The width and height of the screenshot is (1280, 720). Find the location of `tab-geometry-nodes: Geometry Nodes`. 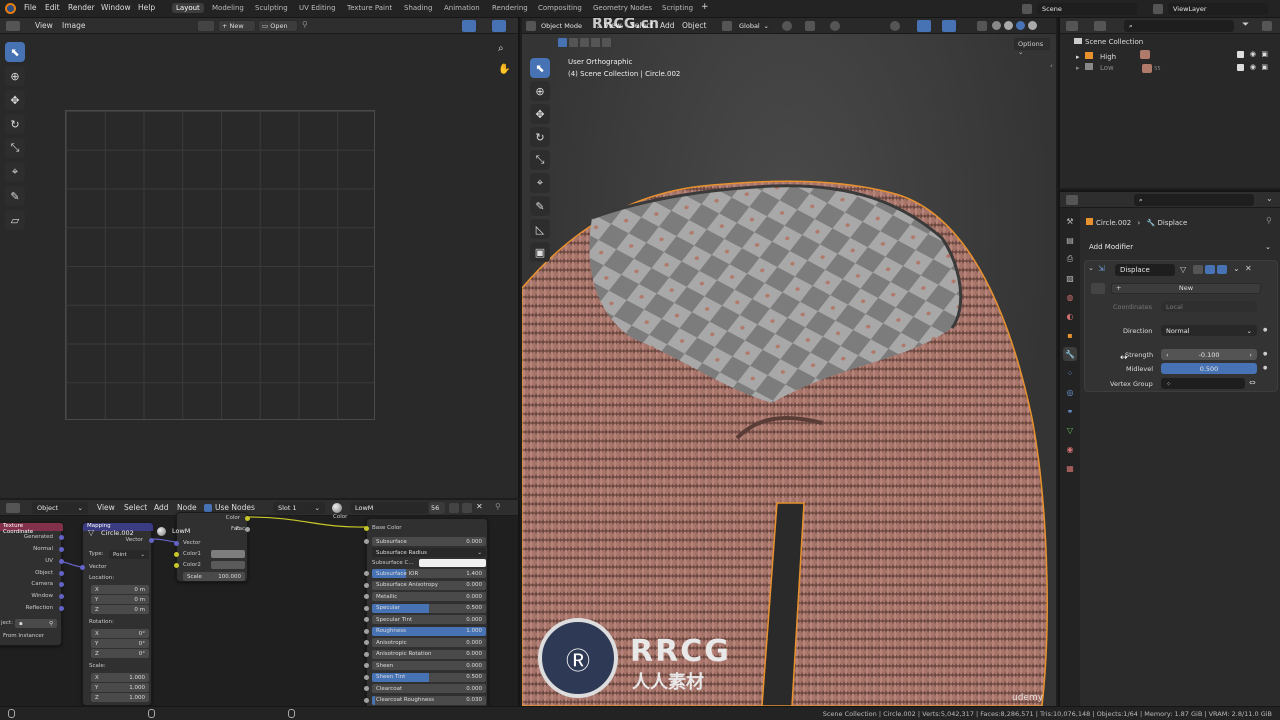

tab-geometry-nodes: Geometry Nodes is located at coordinates (622, 8).